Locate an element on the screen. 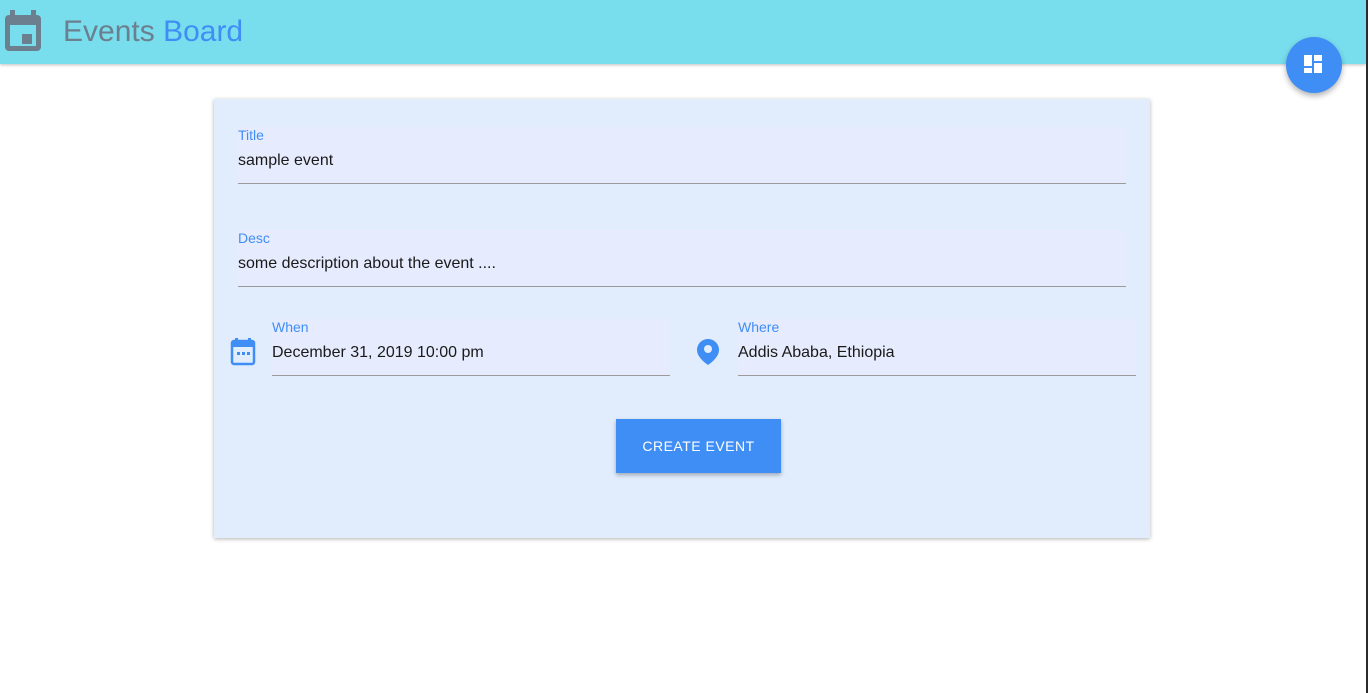  location-pin-icon is located at coordinates (708, 352).